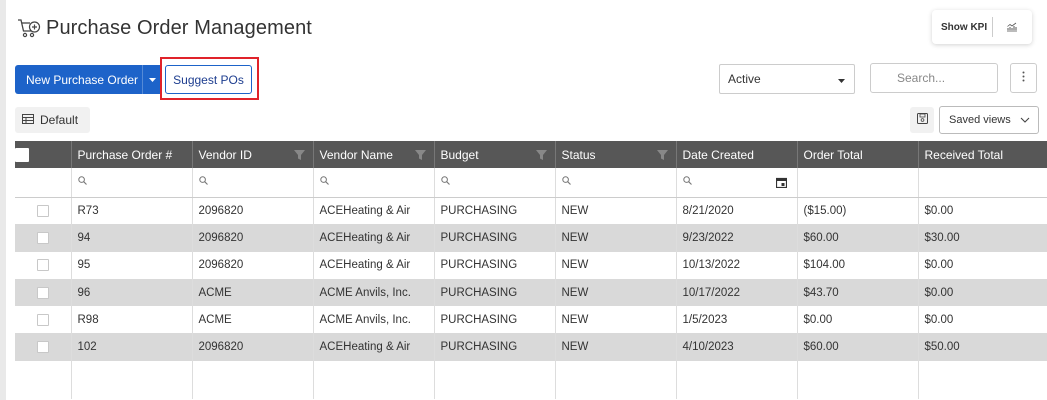 This screenshot has width=1047, height=400. Describe the element at coordinates (718, 154) in the screenshot. I see `column-label: Date Created` at that location.